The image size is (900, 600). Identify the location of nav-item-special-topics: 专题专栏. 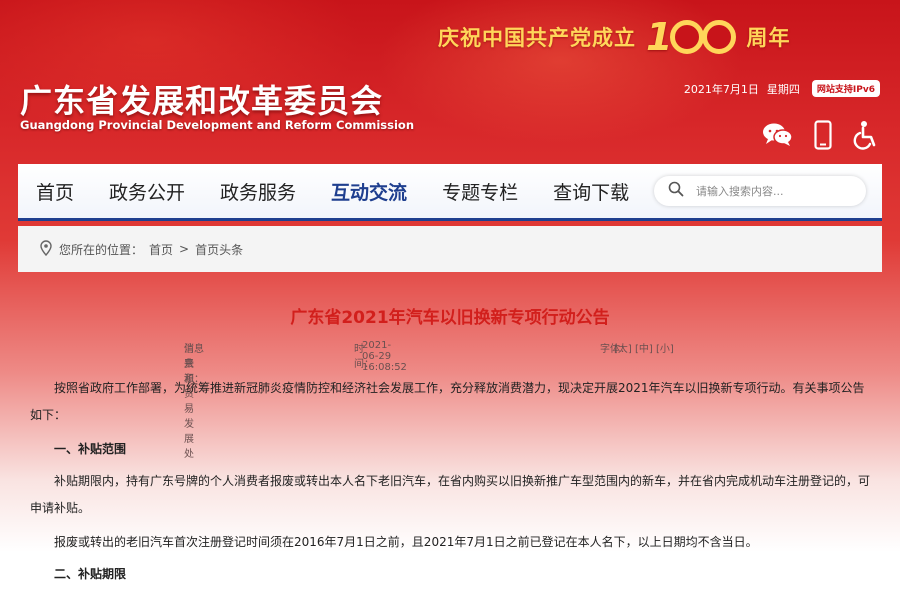
(480, 191).